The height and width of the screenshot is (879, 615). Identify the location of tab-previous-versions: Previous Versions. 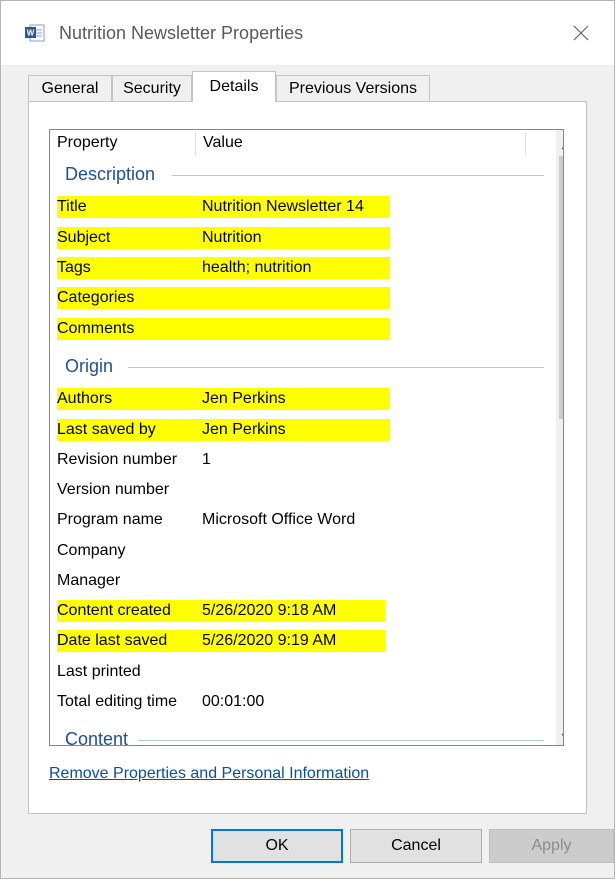
(353, 88).